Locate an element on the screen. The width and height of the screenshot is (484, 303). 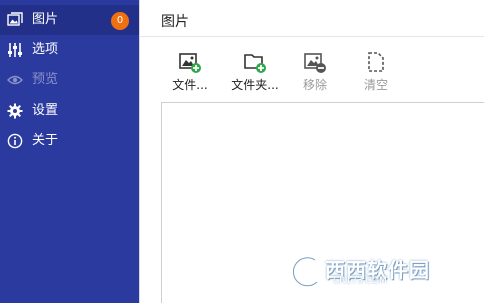
title-divider is located at coordinates (312, 36).